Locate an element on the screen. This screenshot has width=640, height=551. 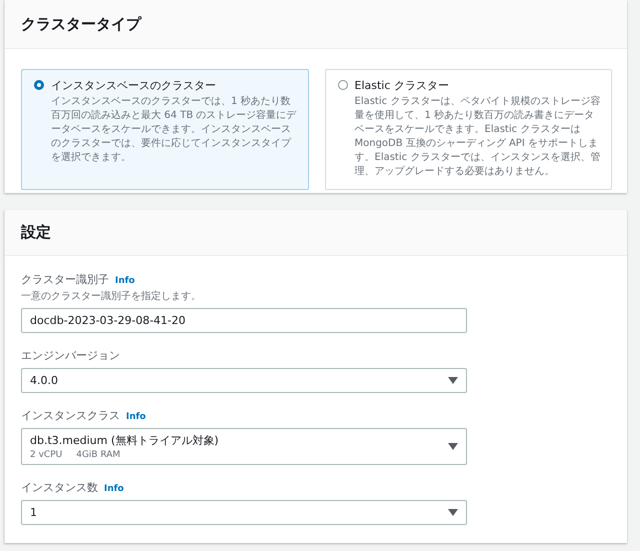
panel-title: 設定 is located at coordinates (36, 232).